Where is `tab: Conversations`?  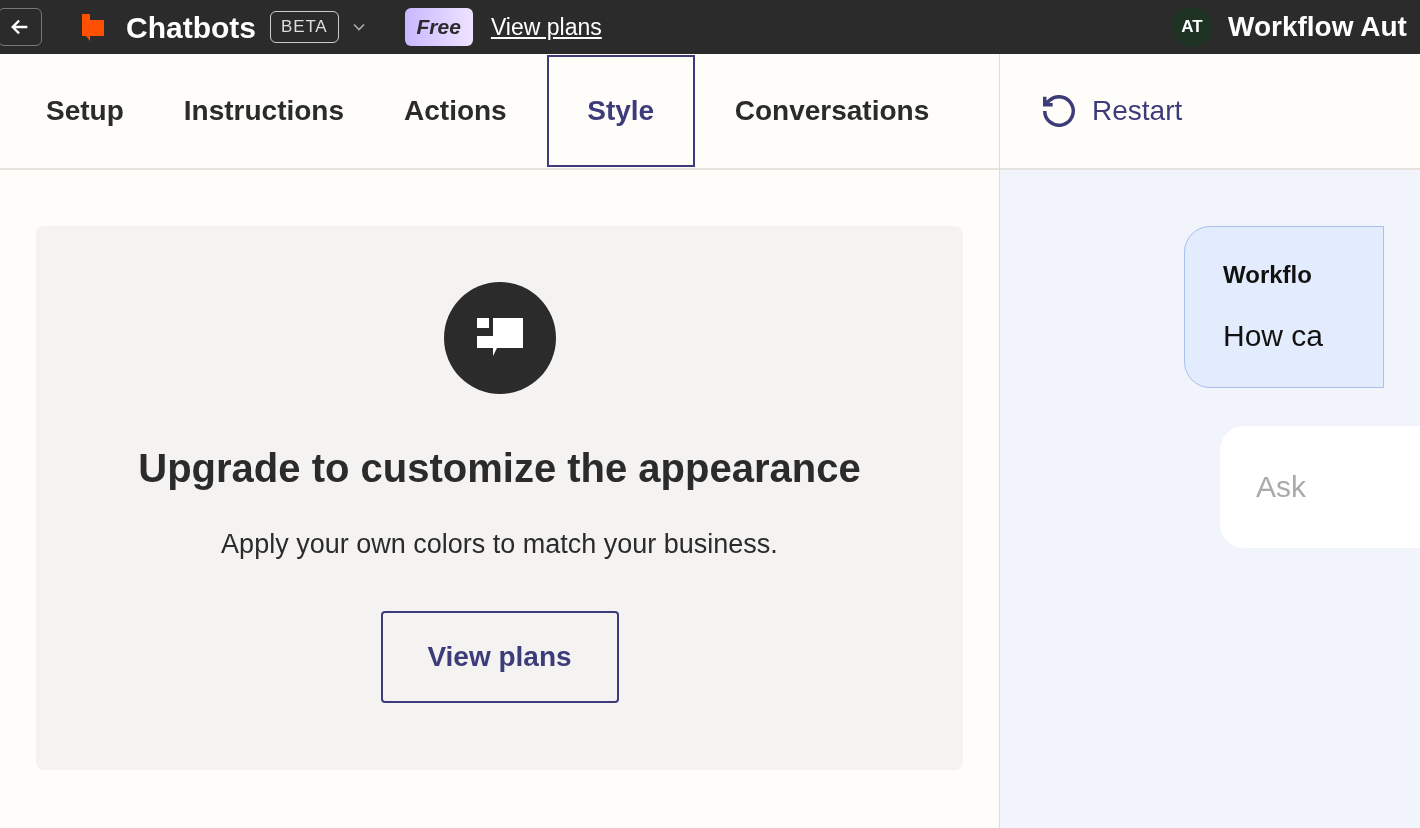 tab: Conversations is located at coordinates (832, 111).